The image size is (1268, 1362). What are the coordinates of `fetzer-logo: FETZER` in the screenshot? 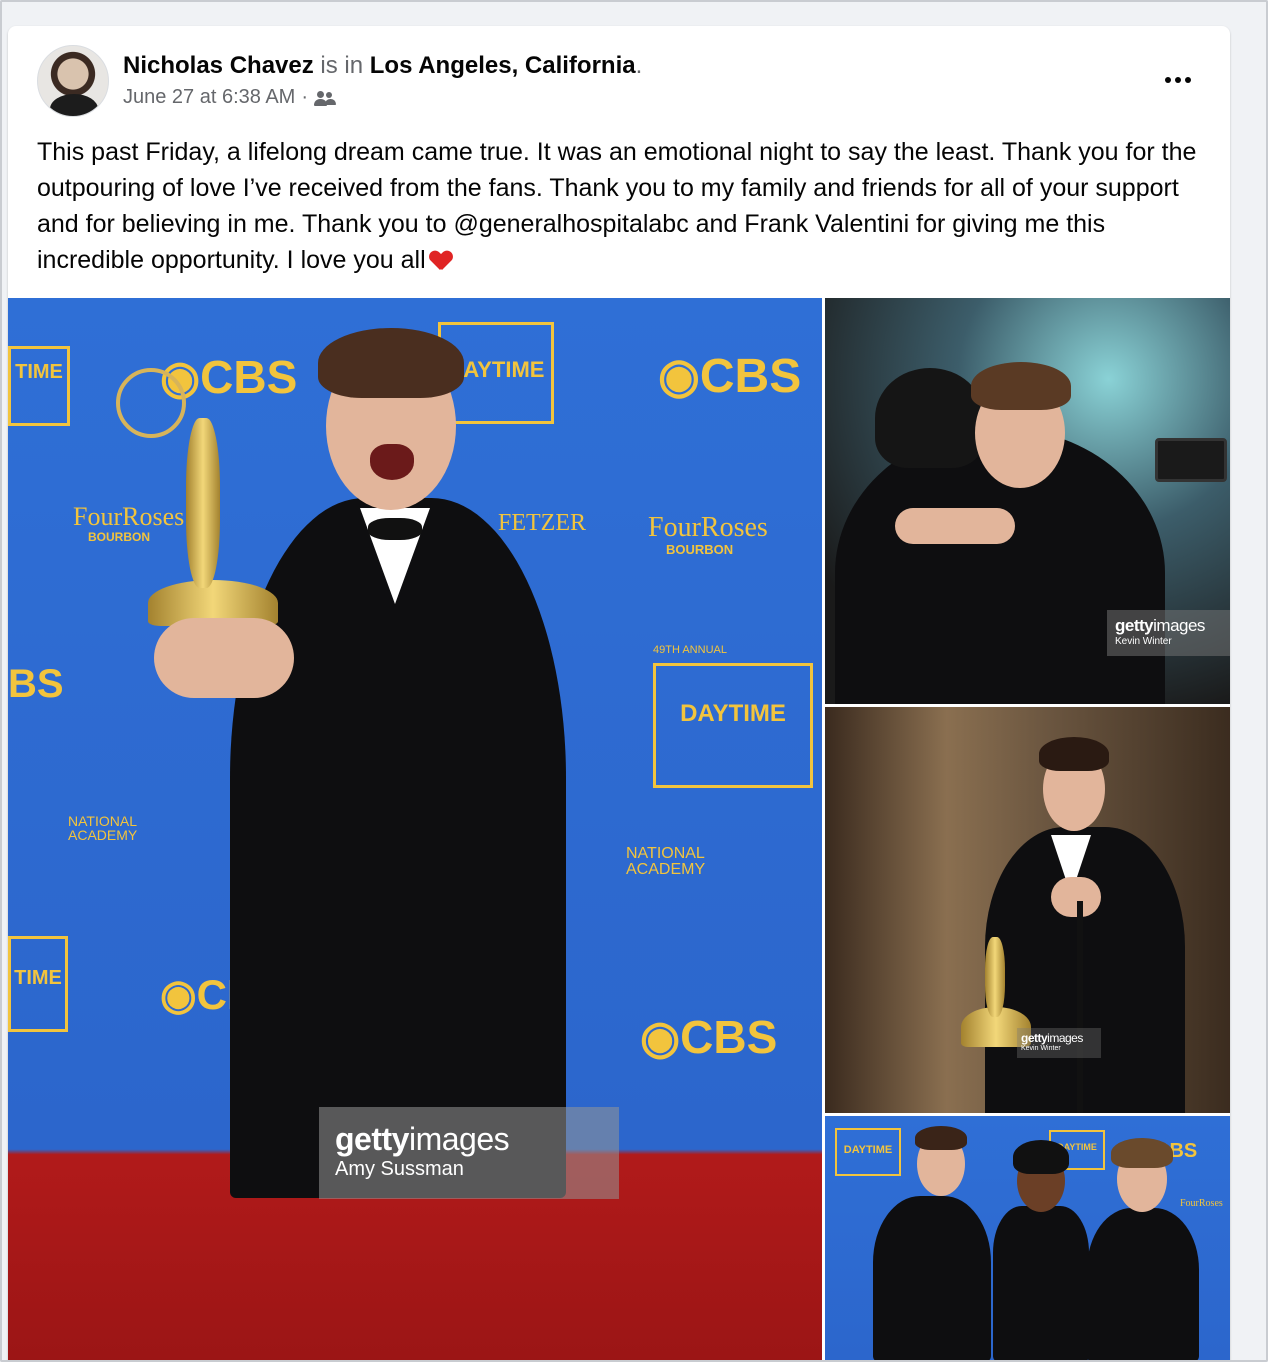 It's located at (542, 523).